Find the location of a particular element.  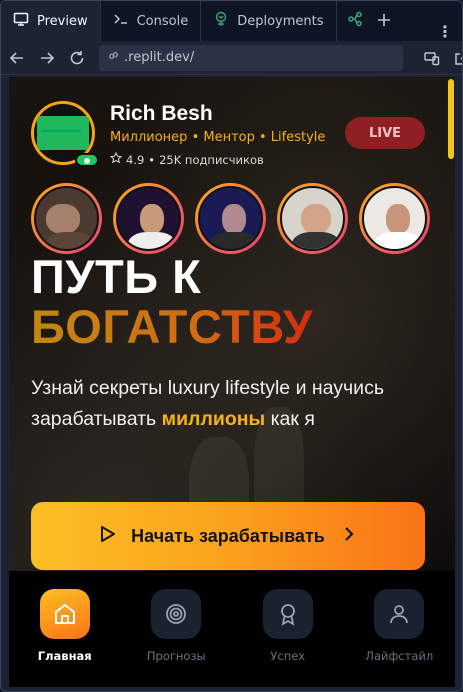

back-arrow-icon is located at coordinates (17, 58).